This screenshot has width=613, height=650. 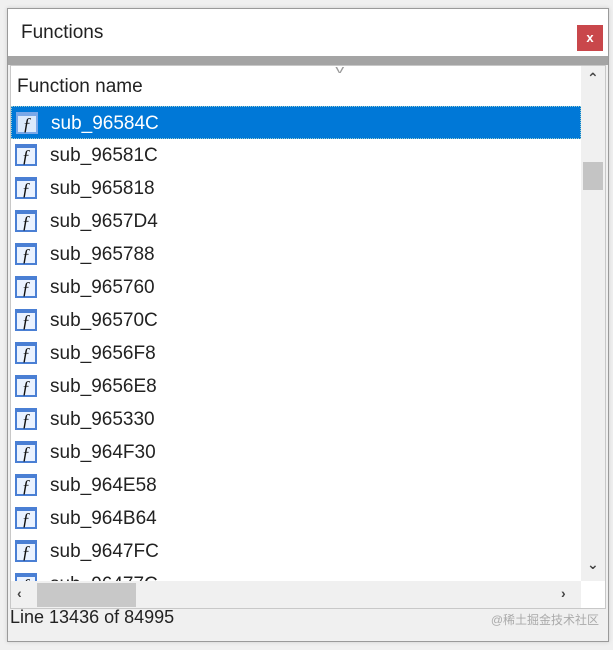 What do you see at coordinates (593, 323) in the screenshot?
I see `vertical-scrollbar: ⌃ ⌄` at bounding box center [593, 323].